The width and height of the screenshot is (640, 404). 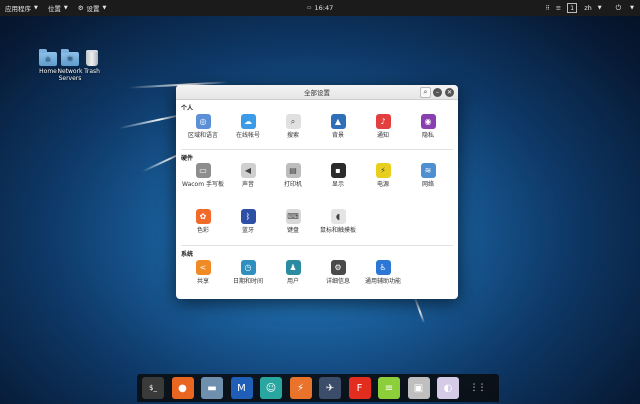 What do you see at coordinates (547, 8) in the screenshot?
I see `apps-grid-icon: ⠿` at bounding box center [547, 8].